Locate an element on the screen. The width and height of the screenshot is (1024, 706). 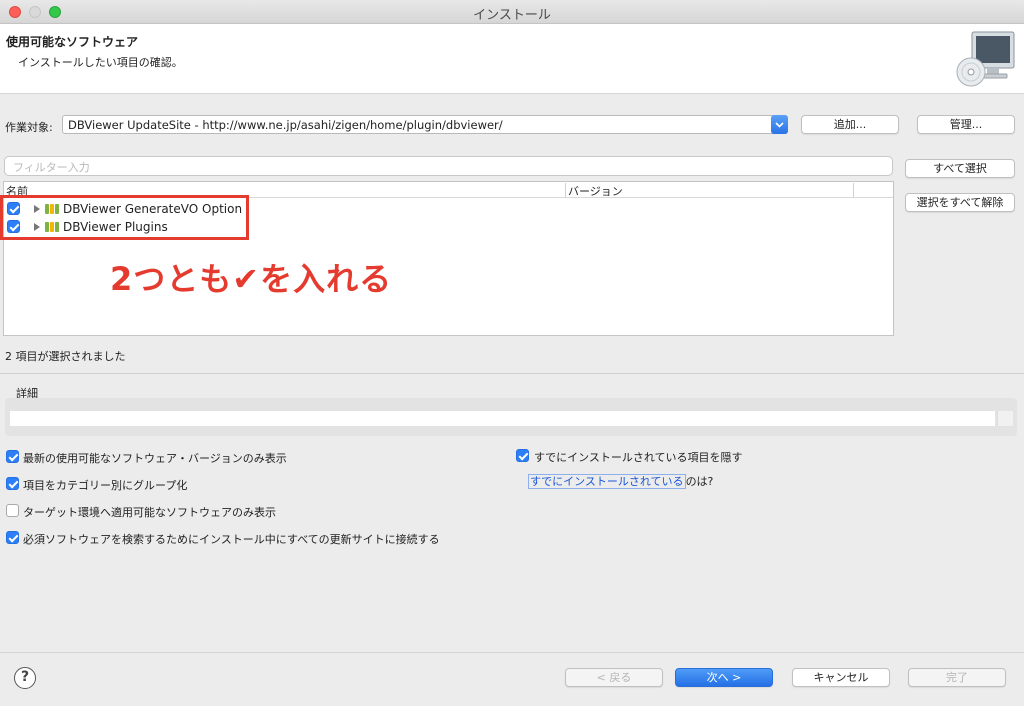
details-panel is located at coordinates (511, 417).